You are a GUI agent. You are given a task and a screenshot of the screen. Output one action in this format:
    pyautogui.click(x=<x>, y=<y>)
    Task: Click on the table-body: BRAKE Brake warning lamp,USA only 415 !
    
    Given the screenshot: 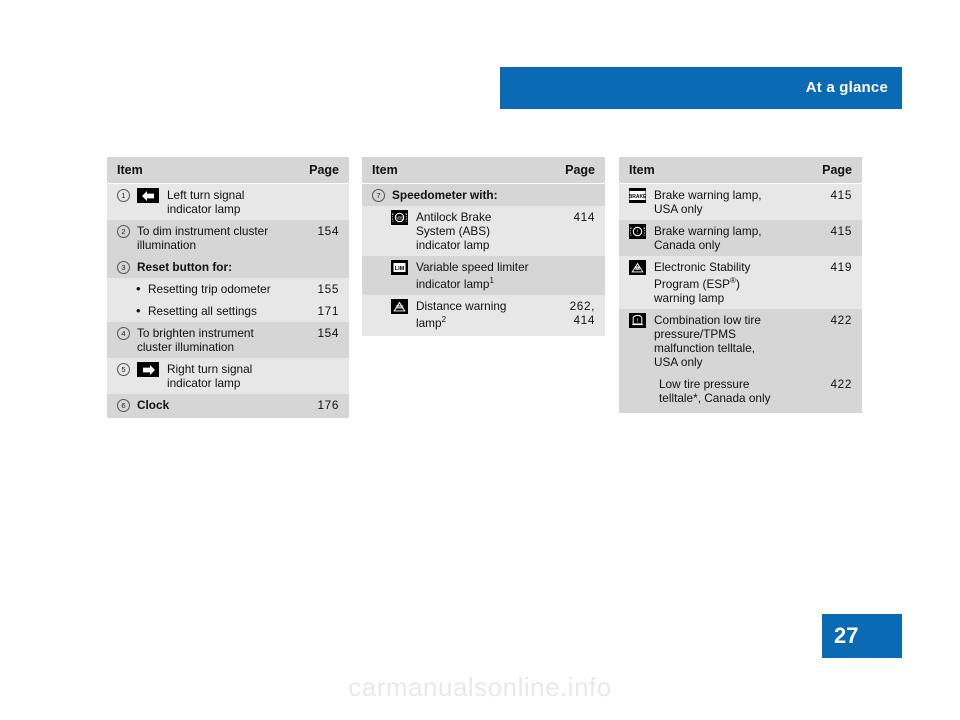 What is the action you would take?
    pyautogui.click(x=740, y=298)
    